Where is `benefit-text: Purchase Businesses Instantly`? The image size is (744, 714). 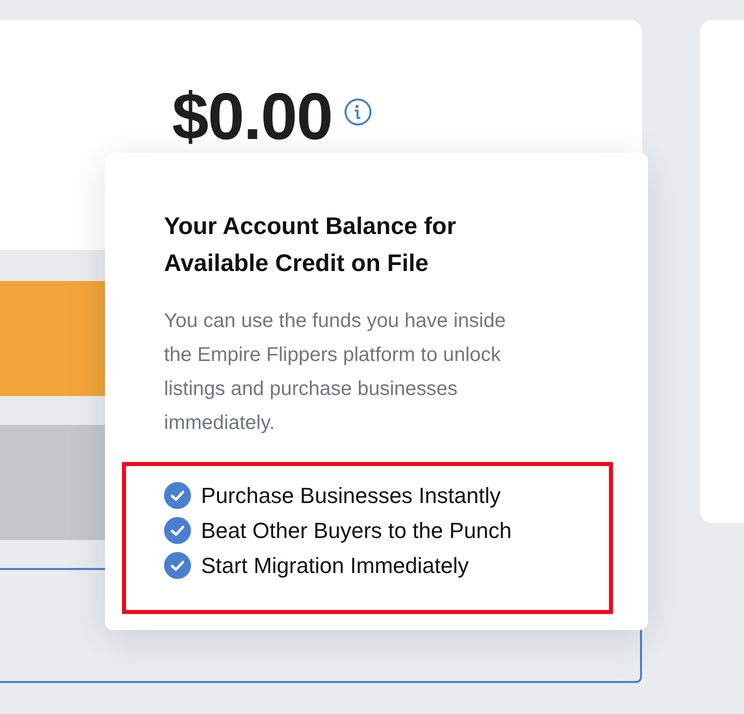
benefit-text: Purchase Businesses Instantly is located at coordinates (351, 495).